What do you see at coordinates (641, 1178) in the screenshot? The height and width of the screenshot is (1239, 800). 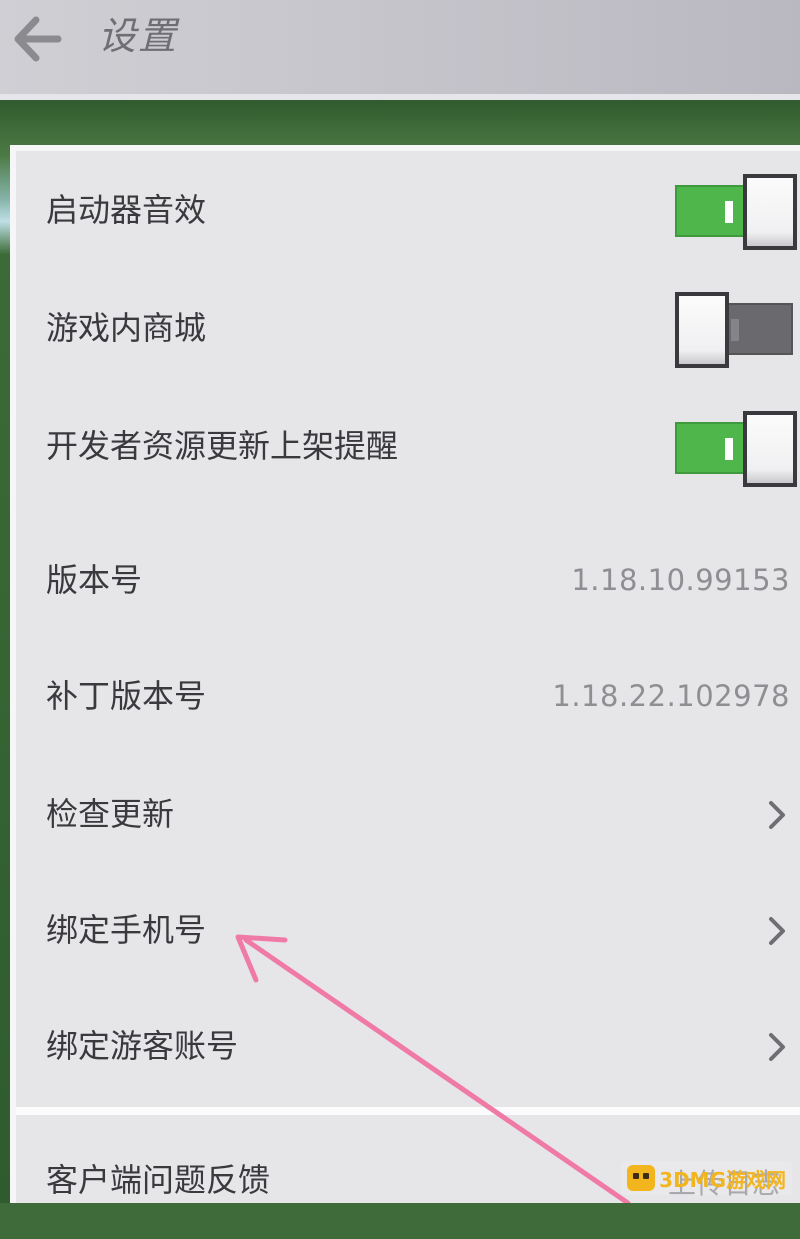 I see `gamepad-logo-icon` at bounding box center [641, 1178].